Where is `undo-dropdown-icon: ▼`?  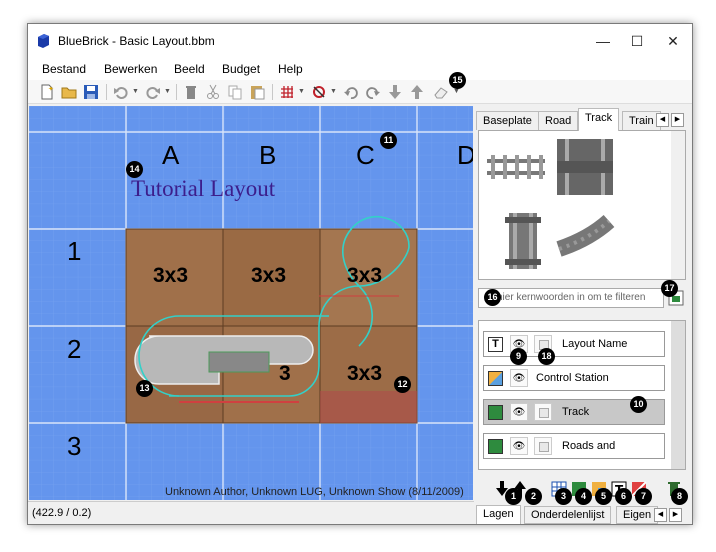 undo-dropdown-icon: ▼ is located at coordinates (135, 91).